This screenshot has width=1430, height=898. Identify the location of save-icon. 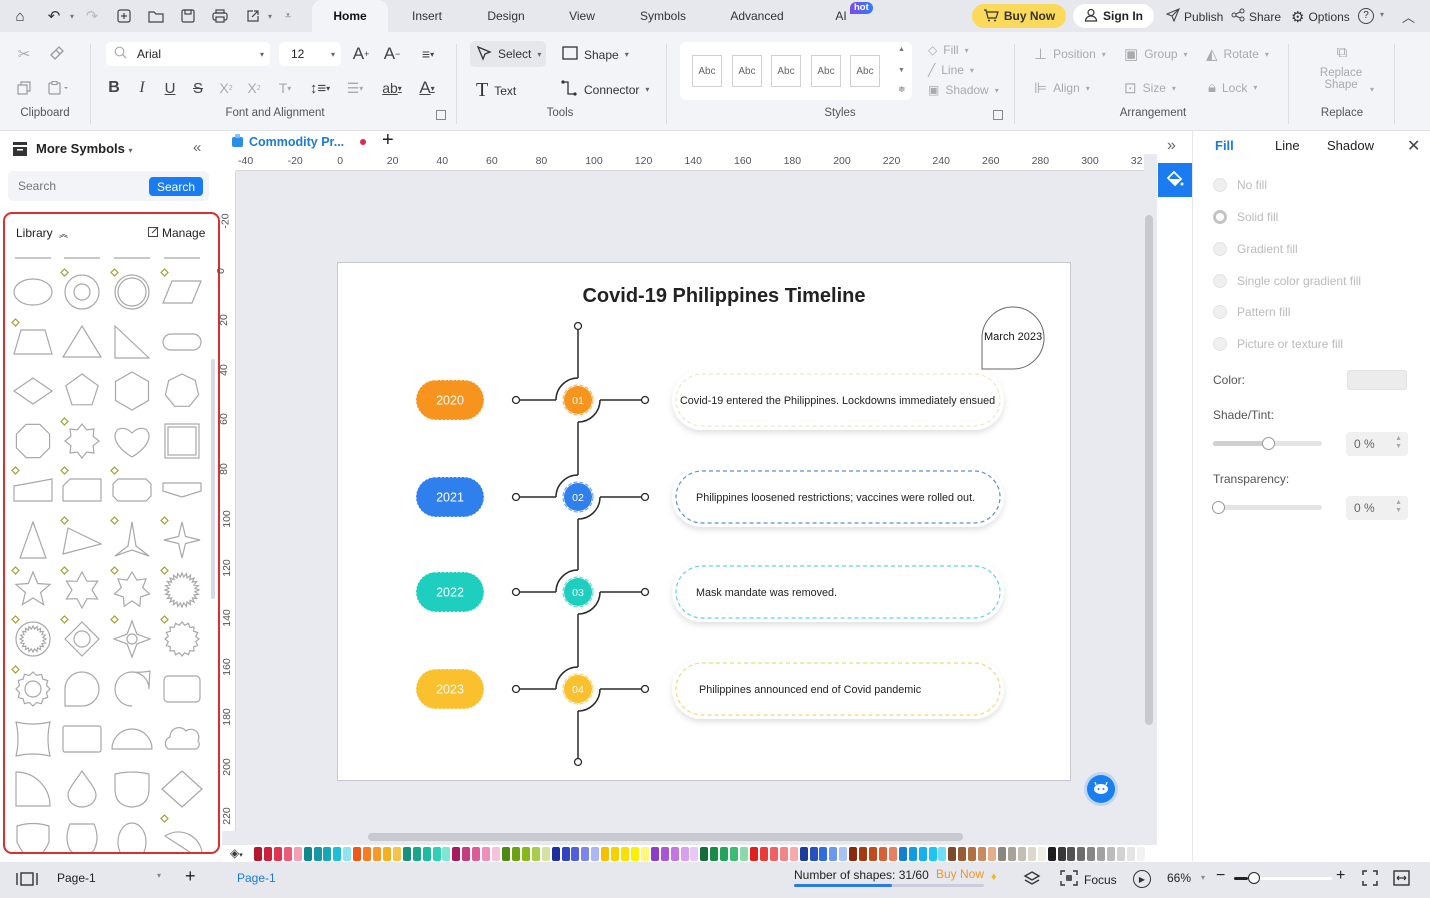
(188, 16).